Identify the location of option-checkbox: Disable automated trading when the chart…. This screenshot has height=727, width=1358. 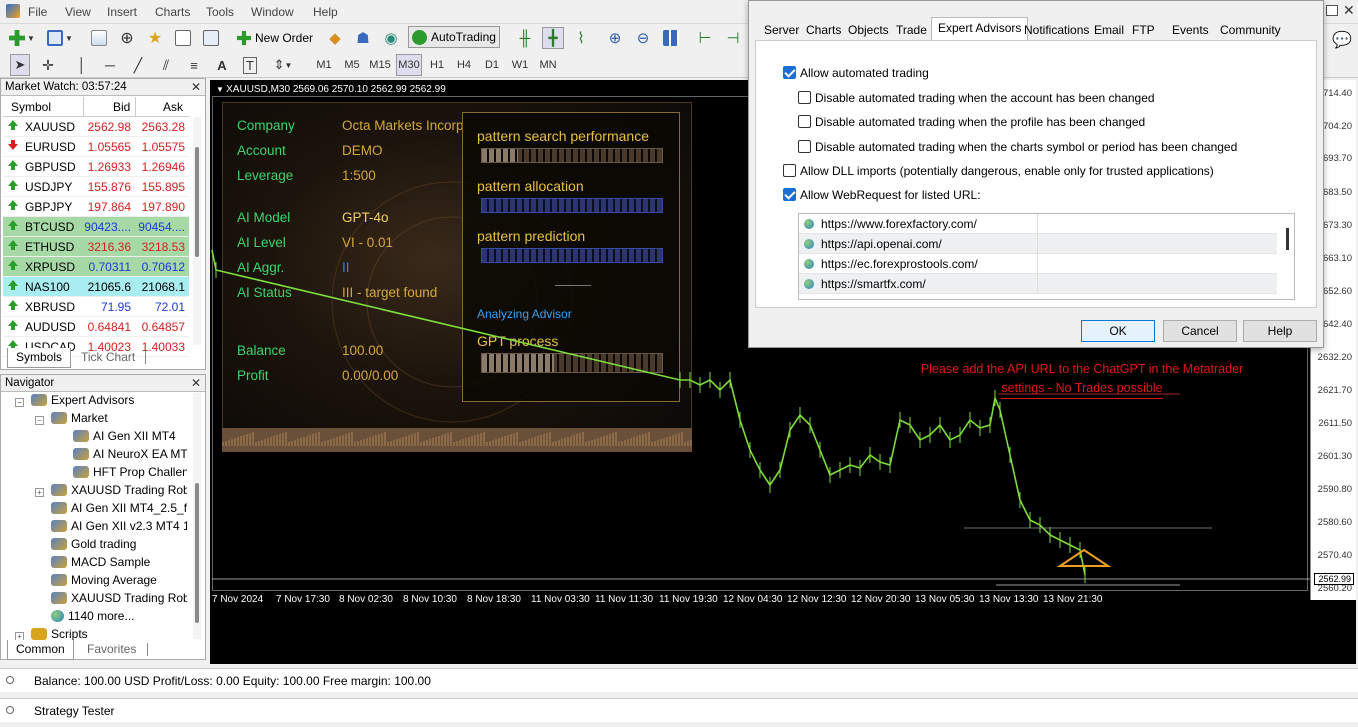
(1017, 147).